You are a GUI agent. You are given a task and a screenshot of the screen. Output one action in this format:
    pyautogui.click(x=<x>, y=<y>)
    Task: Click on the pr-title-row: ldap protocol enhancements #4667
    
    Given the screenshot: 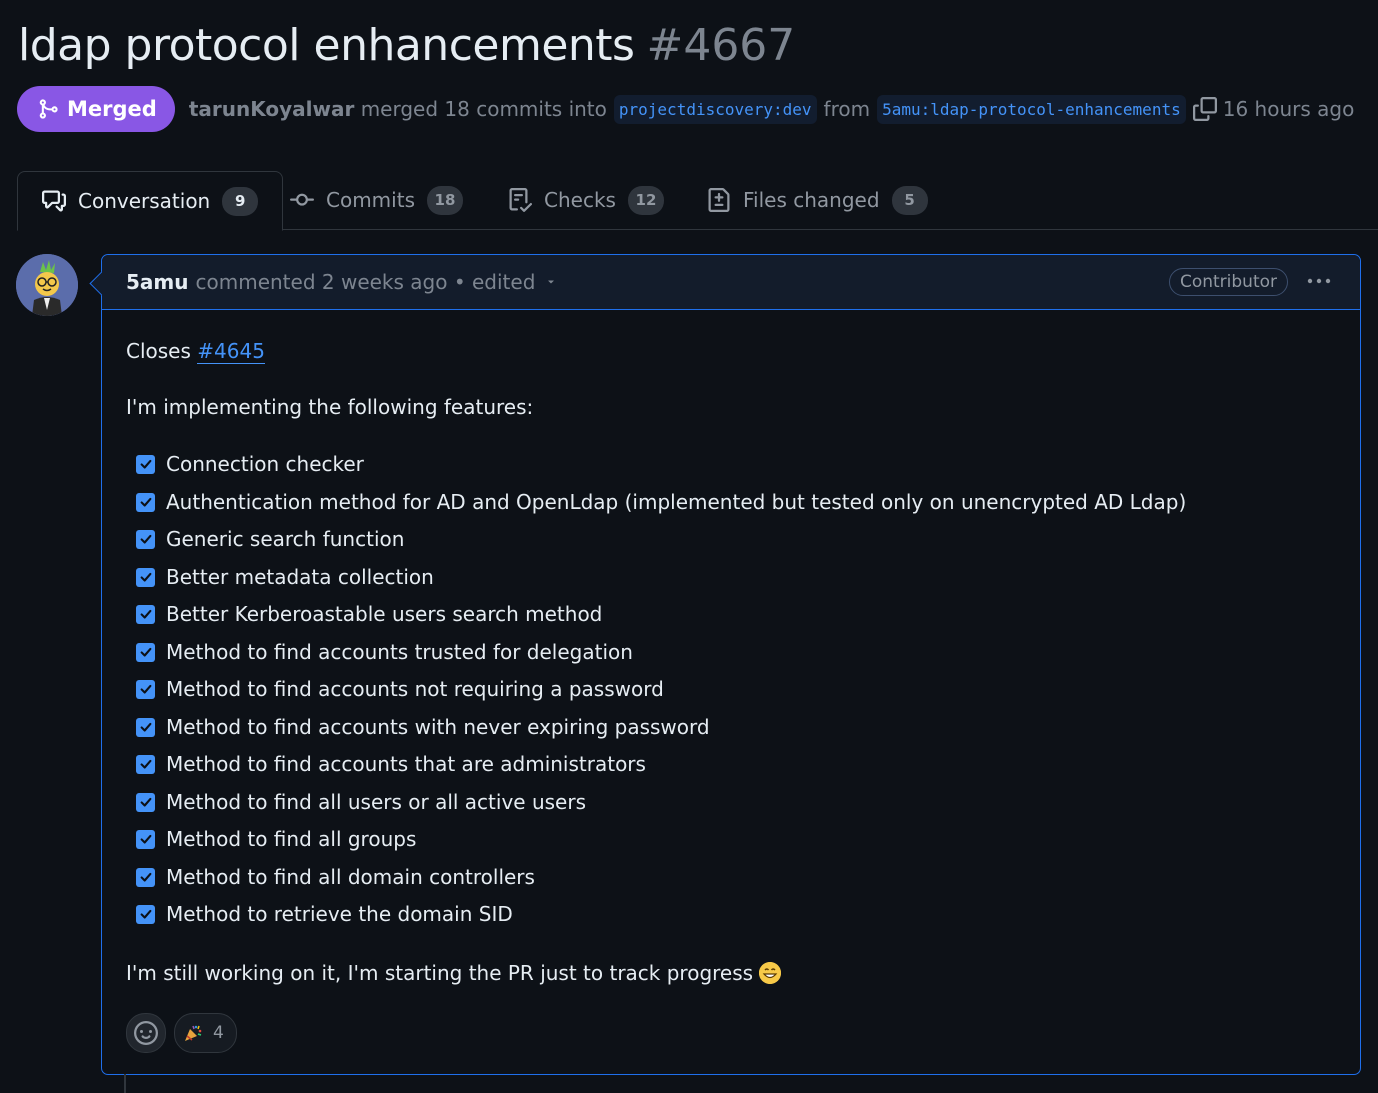 What is the action you would take?
    pyautogui.click(x=406, y=45)
    